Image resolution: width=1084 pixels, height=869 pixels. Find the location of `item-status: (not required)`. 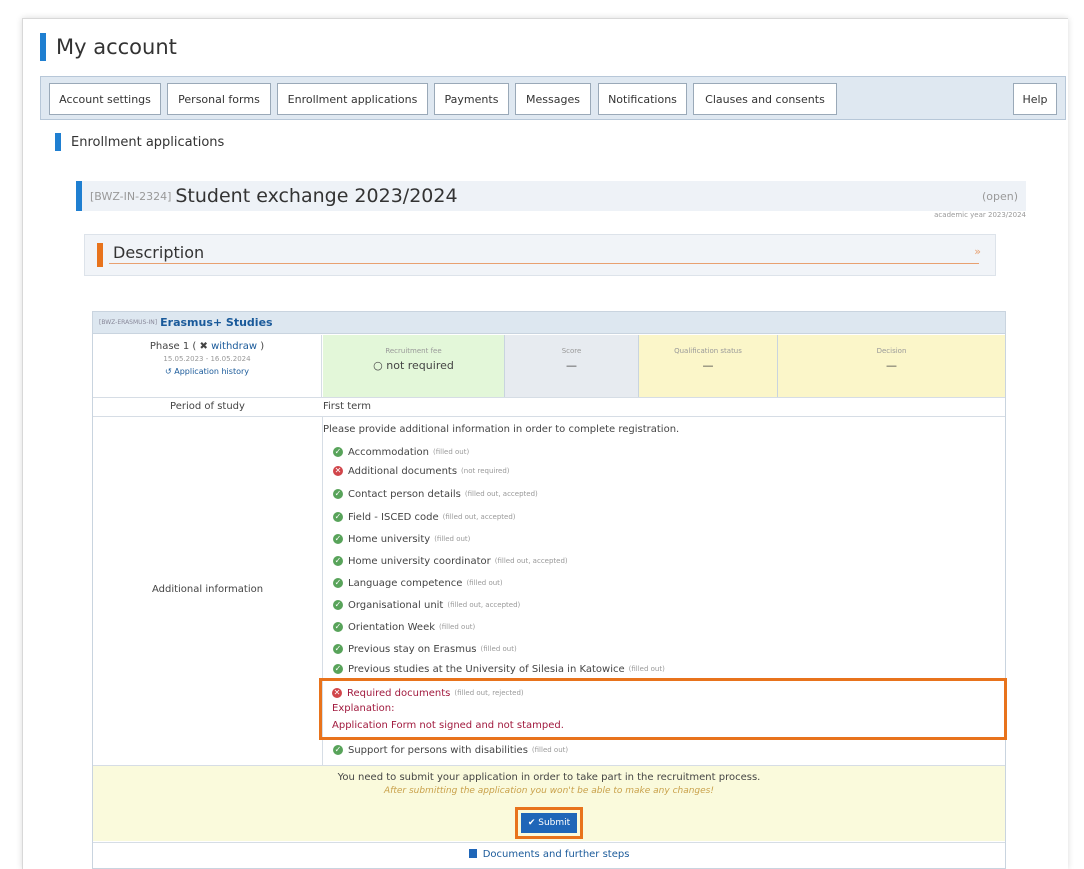

item-status: (not required) is located at coordinates (485, 471).